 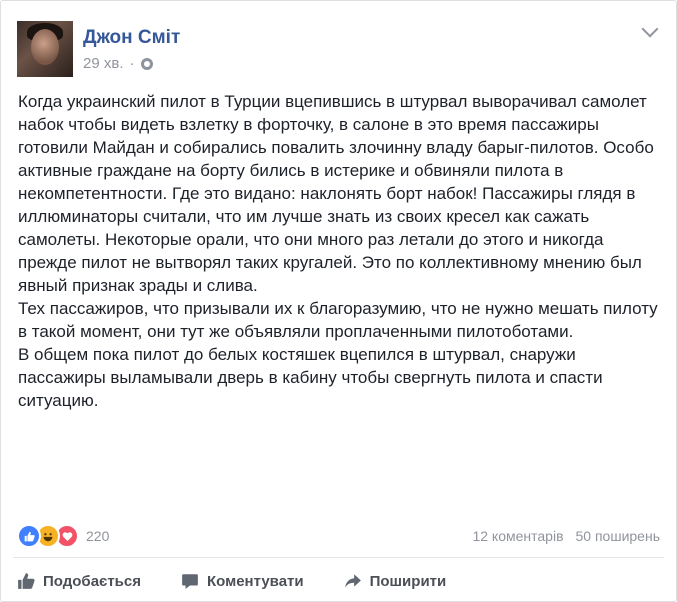 I want to click on shares-count: 50 поширень, so click(x=618, y=536).